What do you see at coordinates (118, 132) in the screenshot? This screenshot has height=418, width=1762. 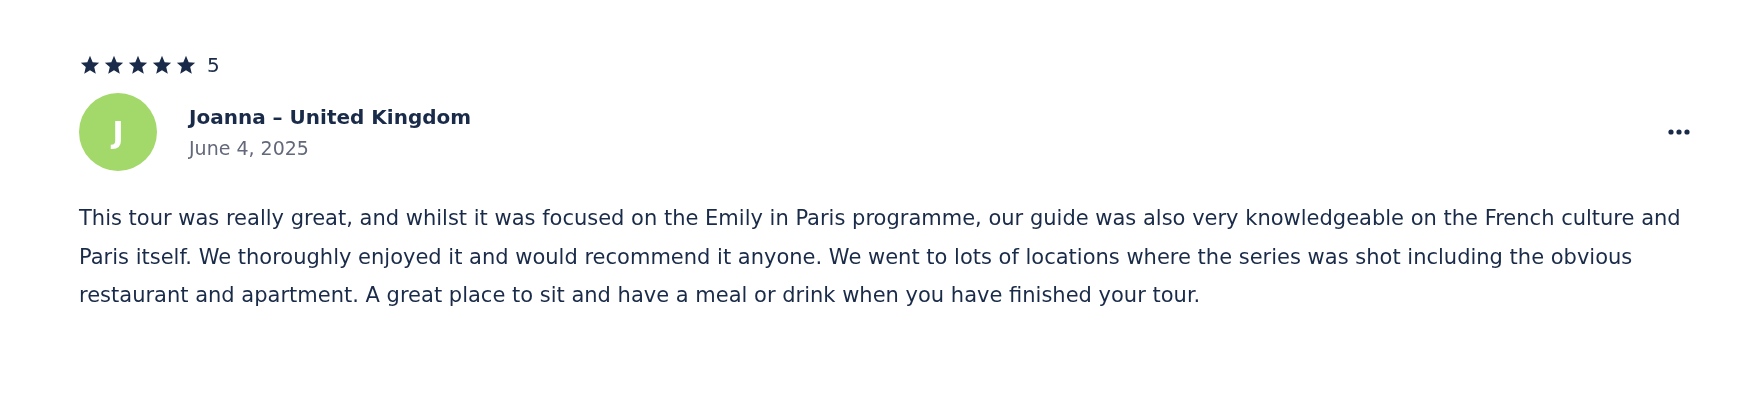 I see `avatar: J` at bounding box center [118, 132].